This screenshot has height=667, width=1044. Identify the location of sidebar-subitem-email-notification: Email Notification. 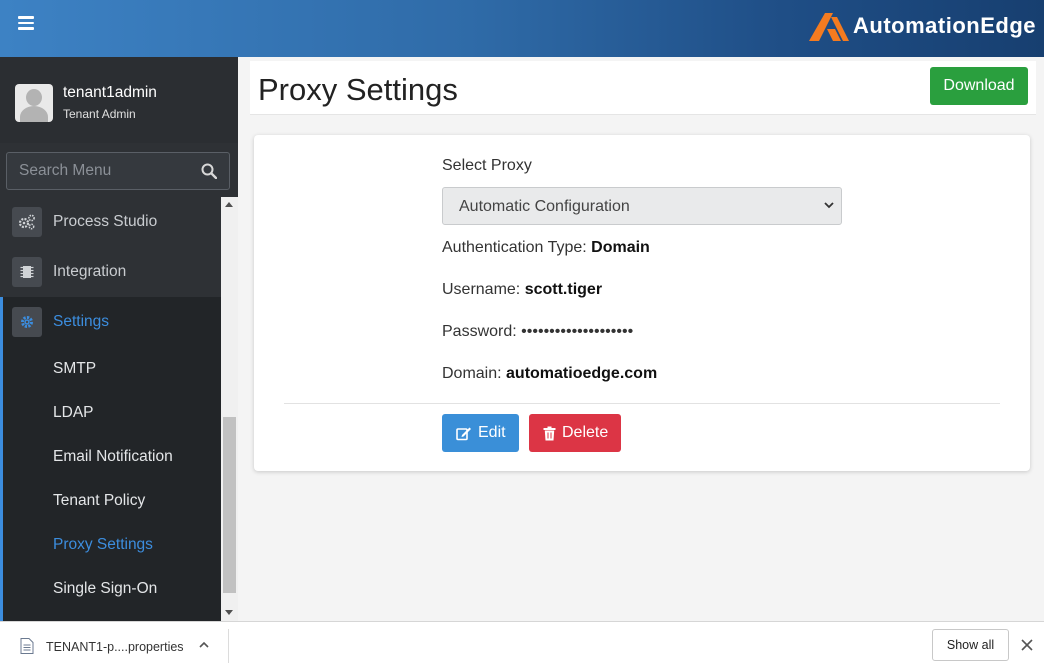
(113, 457).